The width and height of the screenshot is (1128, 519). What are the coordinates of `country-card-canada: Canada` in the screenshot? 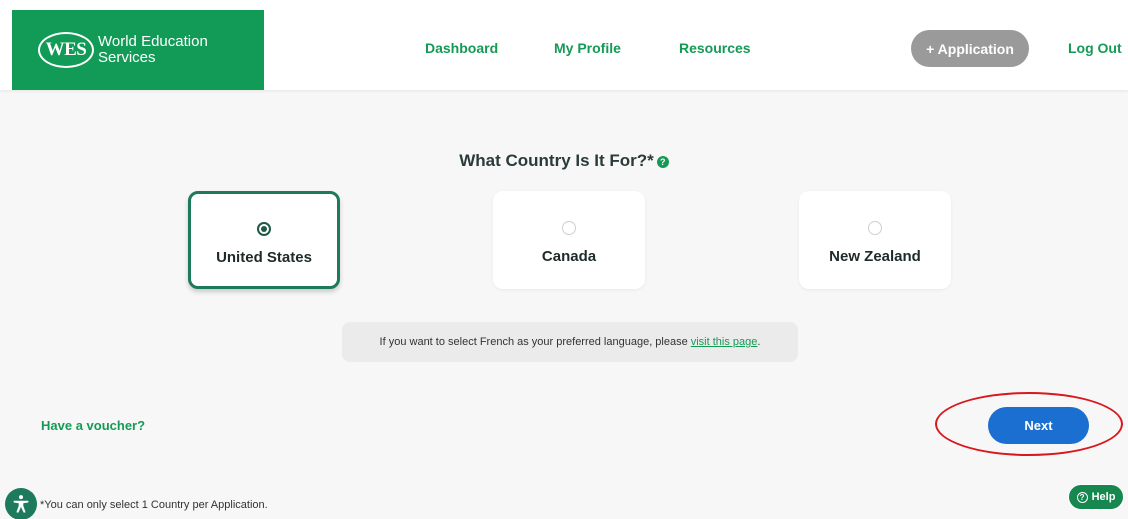 It's located at (569, 240).